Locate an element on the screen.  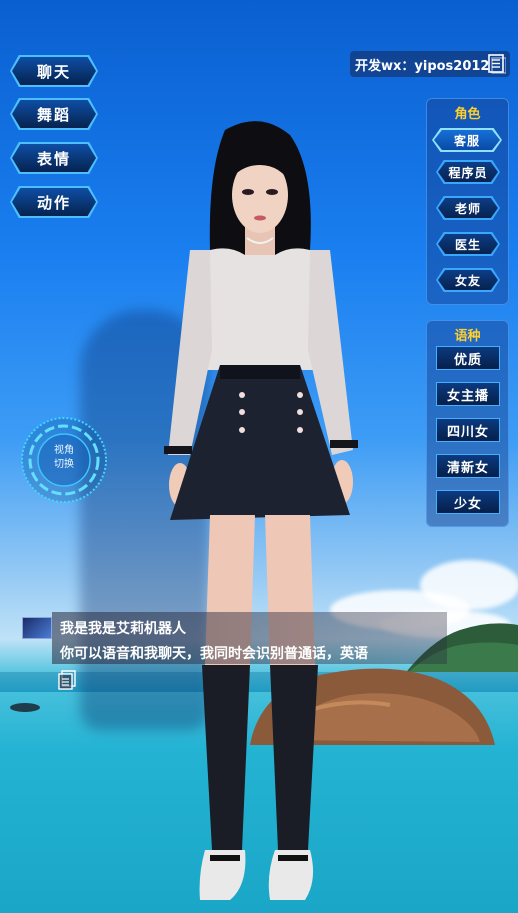
role-teacher: 老师 is located at coordinates (468, 208).